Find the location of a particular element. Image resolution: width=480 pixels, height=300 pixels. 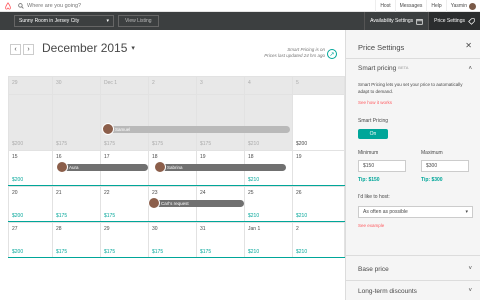

calendar-day-cell: 29 is located at coordinates (30, 85).